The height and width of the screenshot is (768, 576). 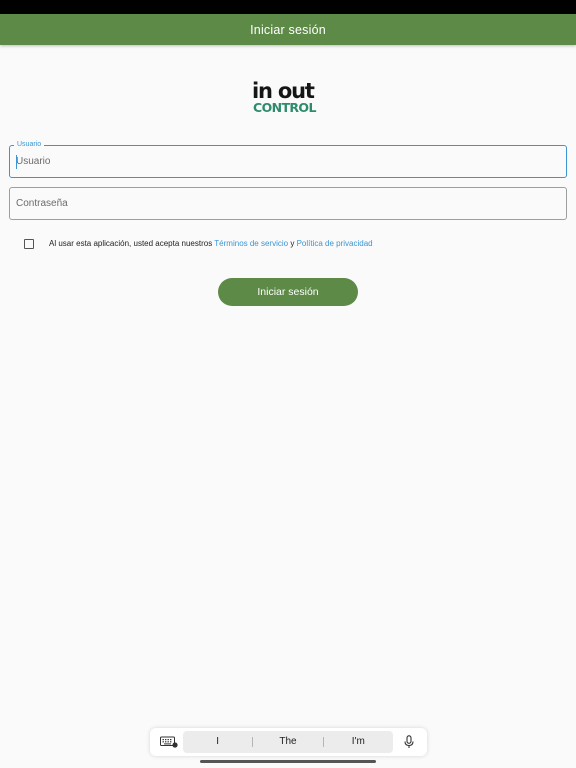 What do you see at coordinates (409, 742) in the screenshot?
I see `microphone-icon` at bounding box center [409, 742].